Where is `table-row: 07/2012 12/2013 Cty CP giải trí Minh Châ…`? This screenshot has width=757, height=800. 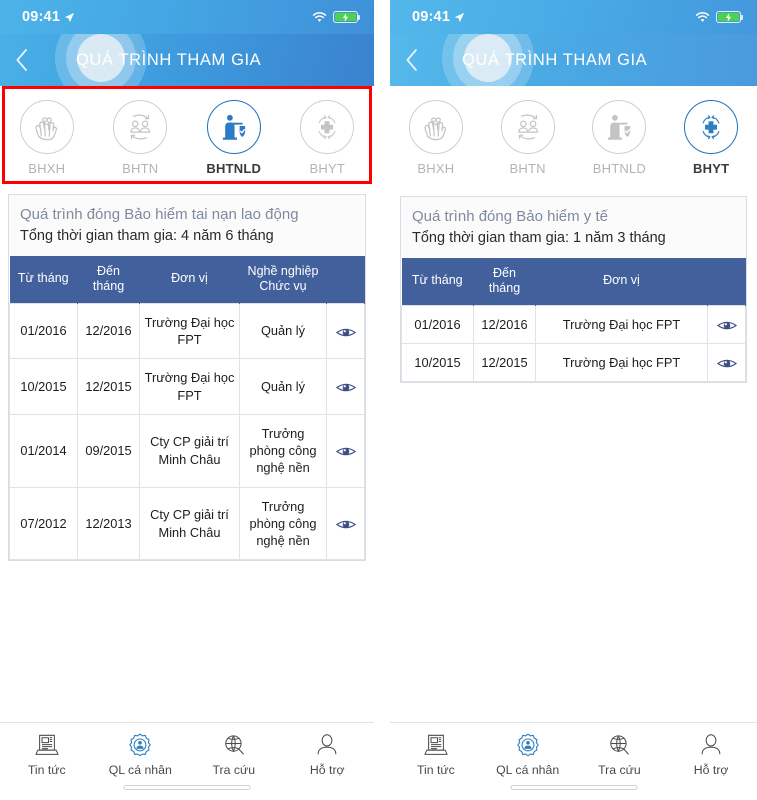
table-row: 07/2012 12/2013 Cty CP giải trí Minh Châ… is located at coordinates (187, 523).